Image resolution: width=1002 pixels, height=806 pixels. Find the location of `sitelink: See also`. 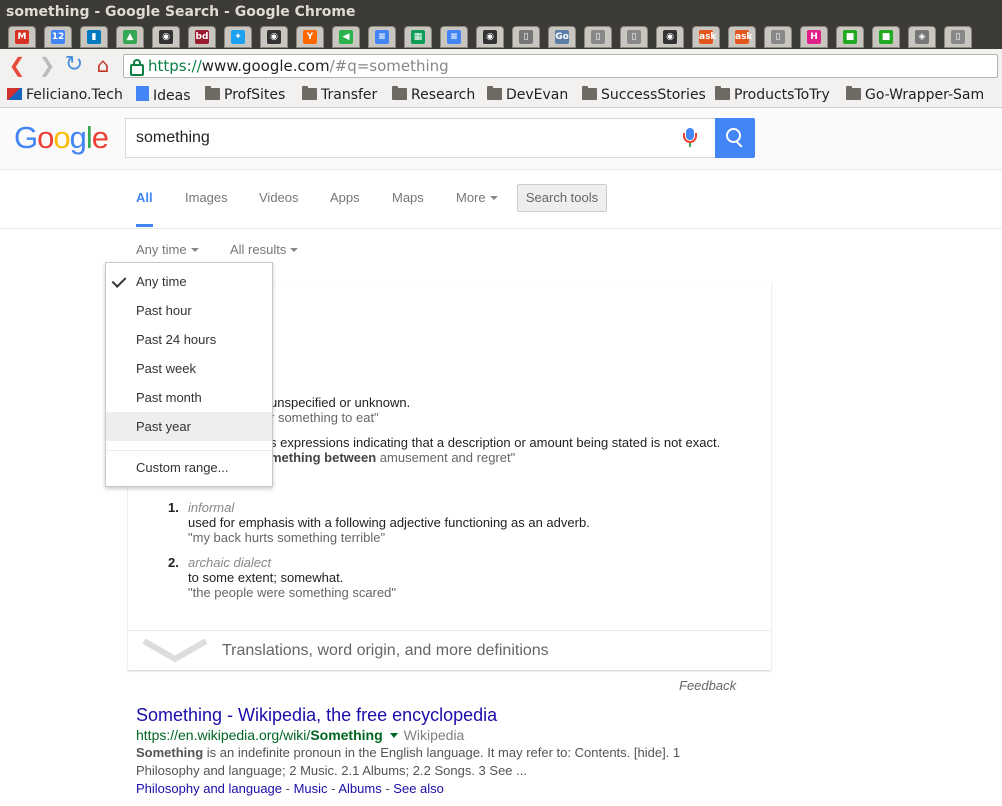

sitelink: See also is located at coordinates (418, 788).